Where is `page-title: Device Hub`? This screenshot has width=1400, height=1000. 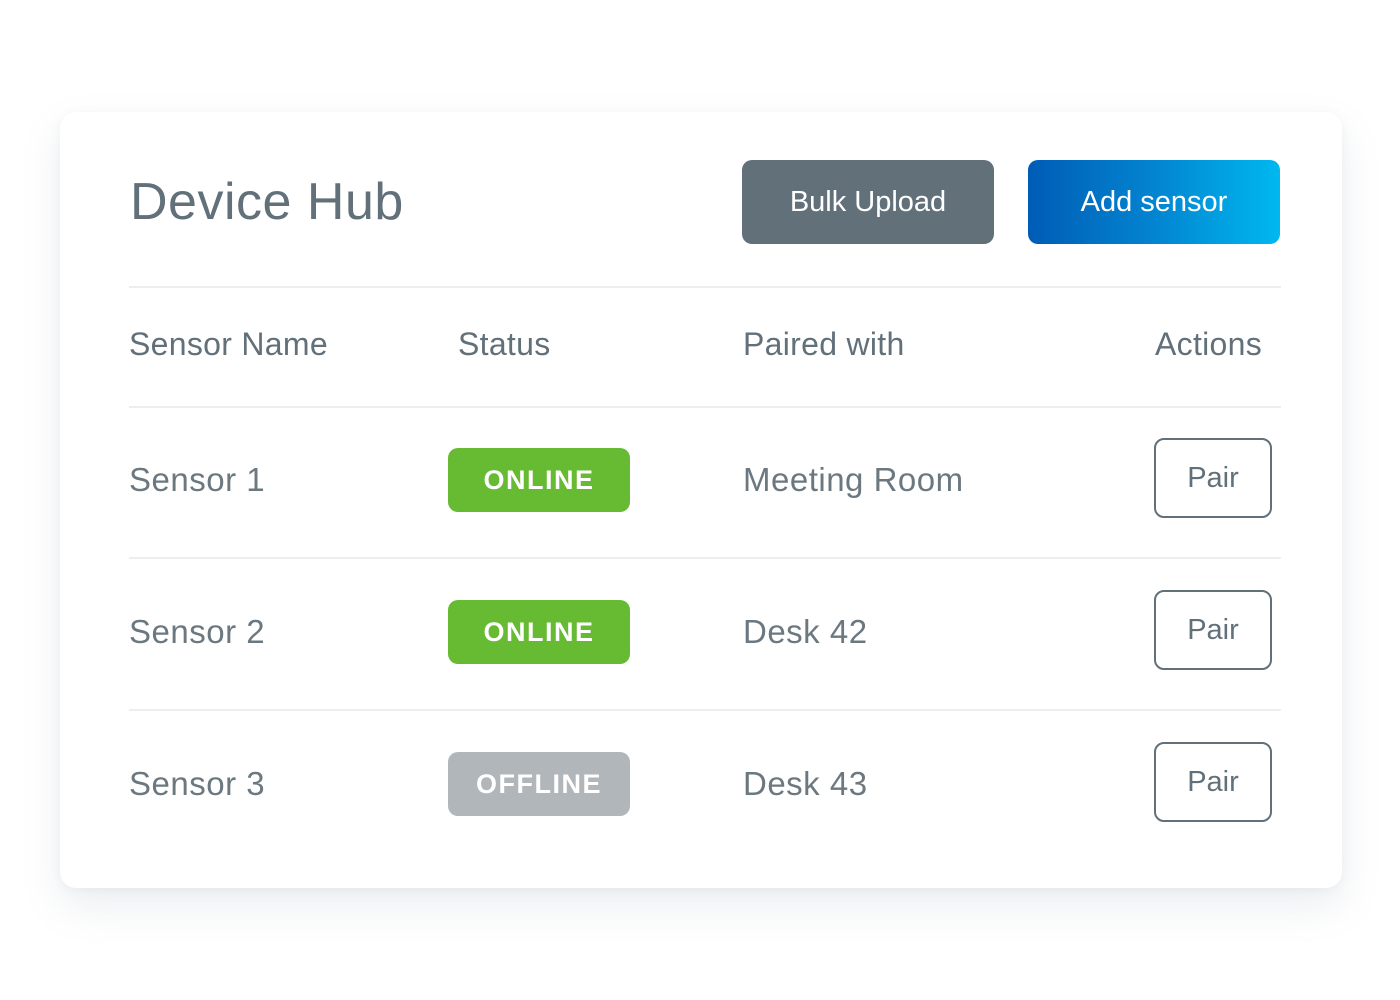 page-title: Device Hub is located at coordinates (267, 202).